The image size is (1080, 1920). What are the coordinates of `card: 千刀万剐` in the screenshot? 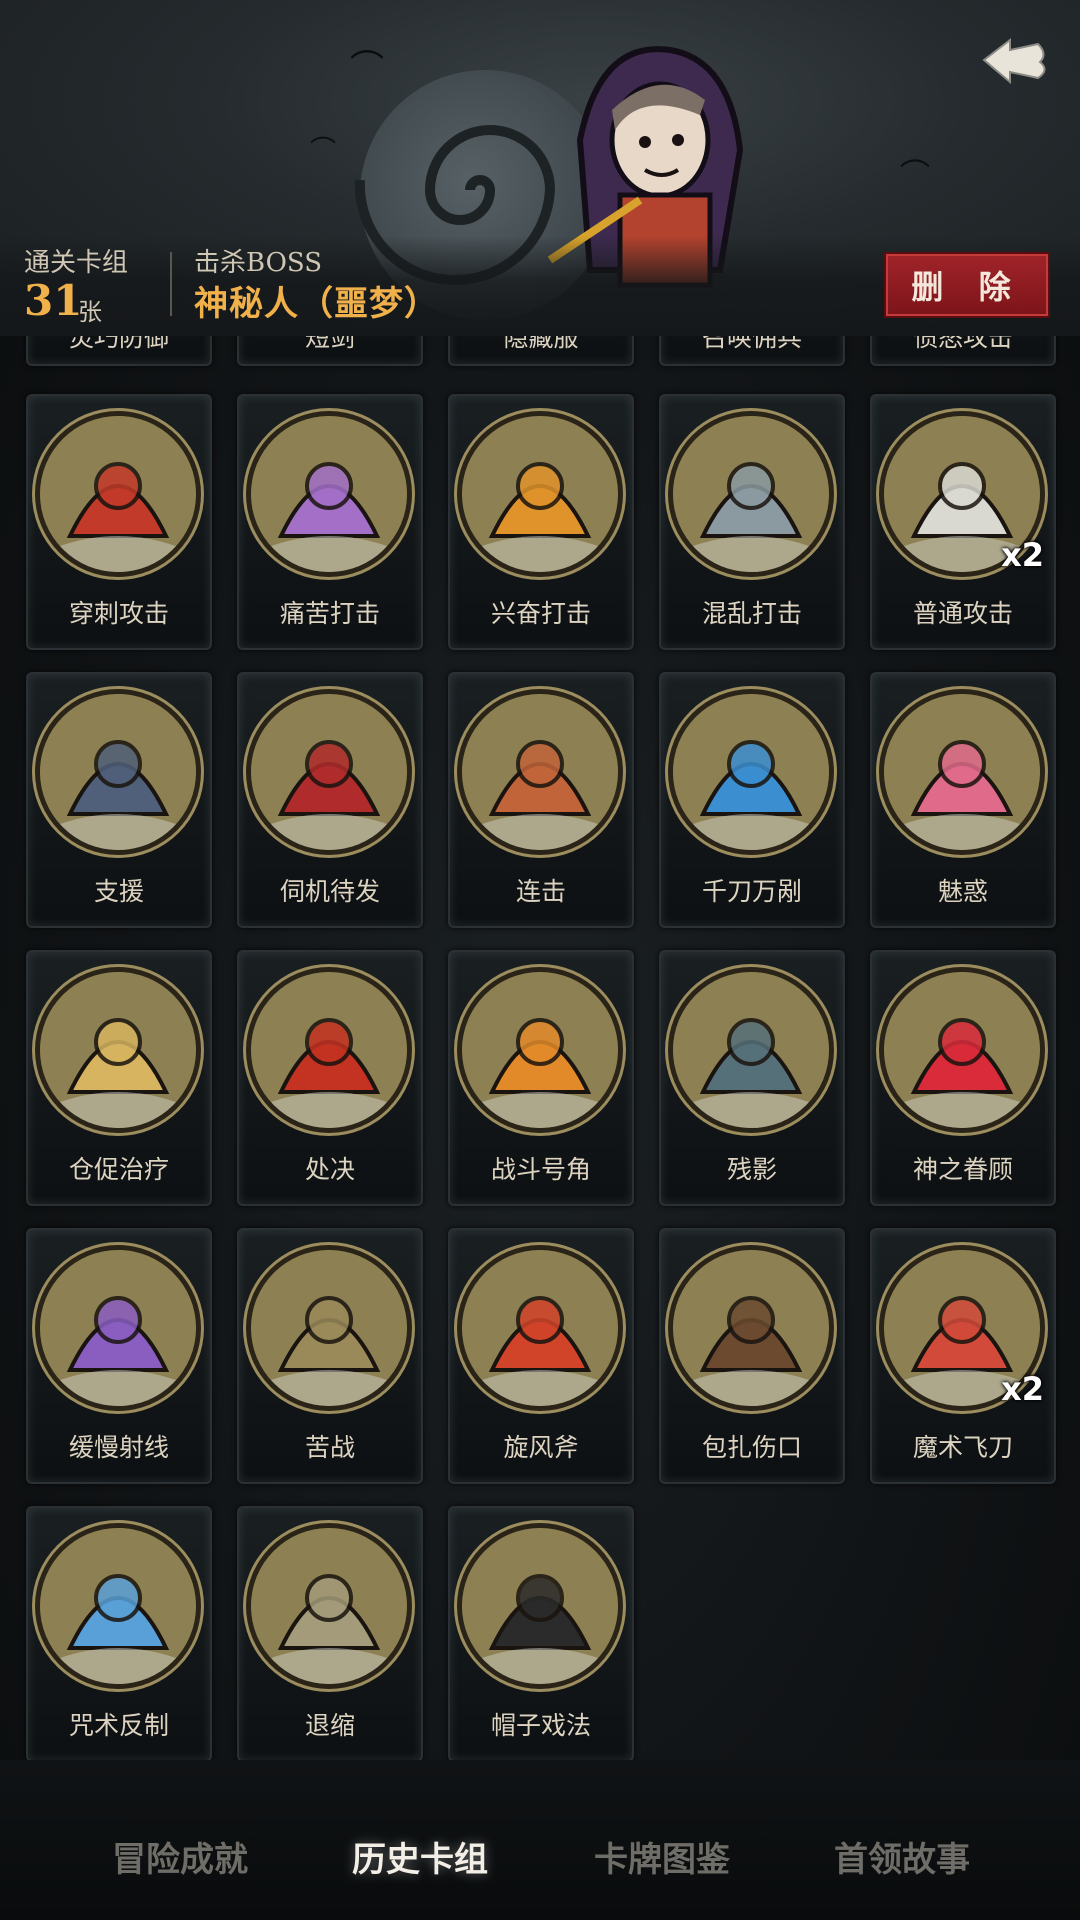 It's located at (752, 800).